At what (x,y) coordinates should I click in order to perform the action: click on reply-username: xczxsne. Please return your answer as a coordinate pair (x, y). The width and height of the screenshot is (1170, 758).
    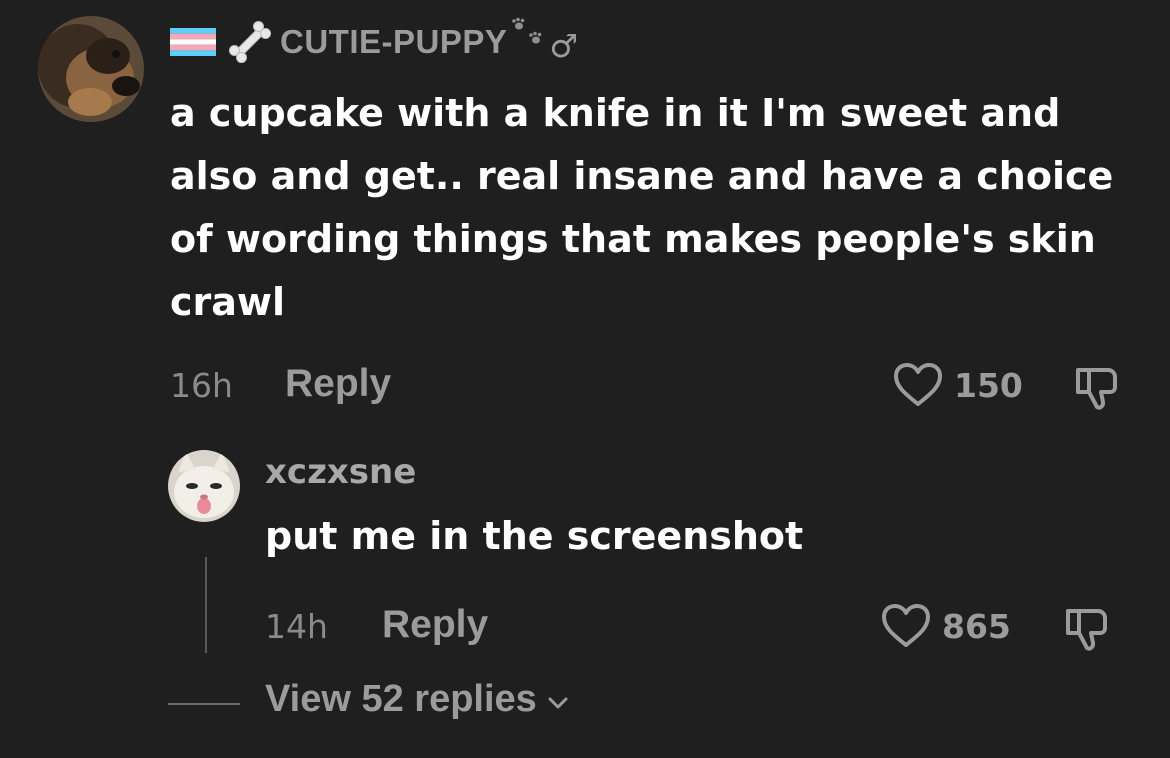
    Looking at the image, I should click on (340, 472).